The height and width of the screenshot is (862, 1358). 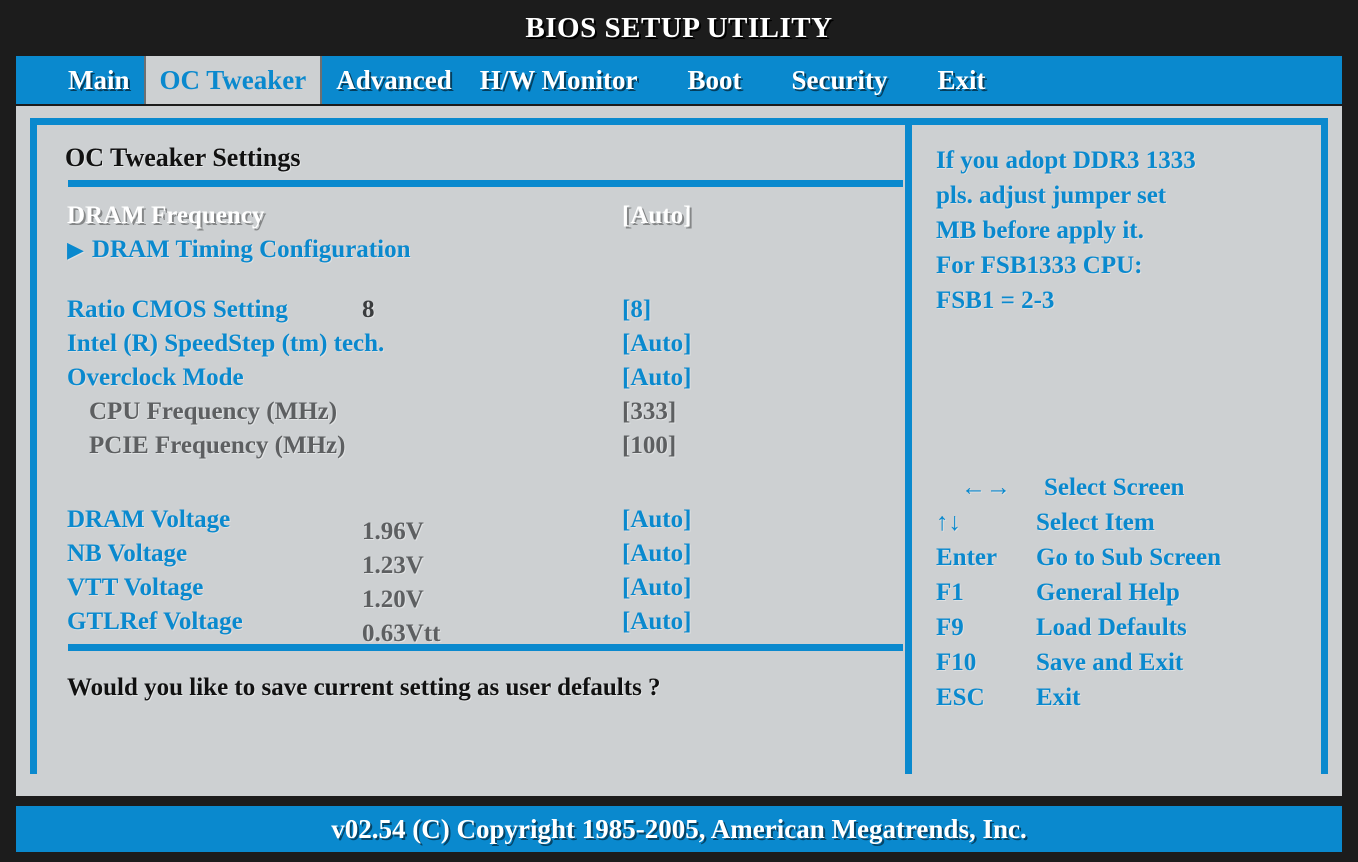 I want to click on help-line: MB before apply it., so click(x=1040, y=230).